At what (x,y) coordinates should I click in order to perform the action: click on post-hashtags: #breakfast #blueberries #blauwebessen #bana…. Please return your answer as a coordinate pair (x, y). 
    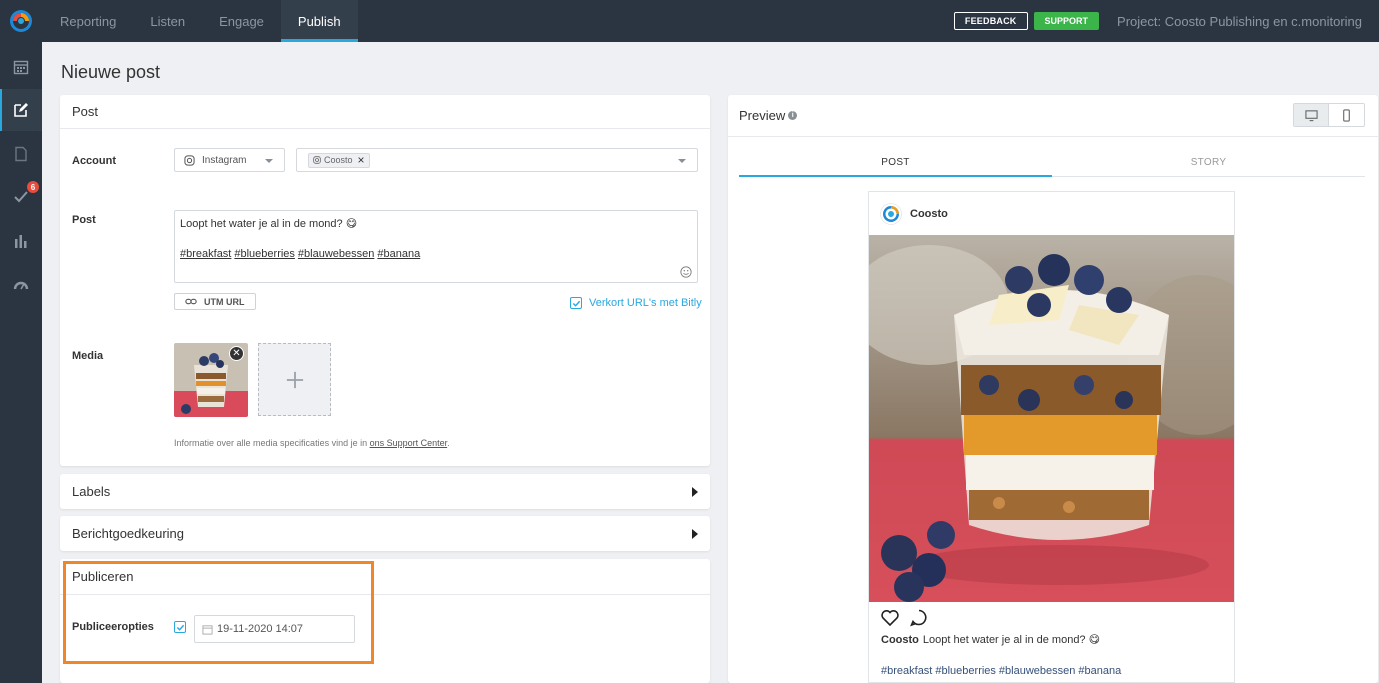
    Looking at the image, I should click on (436, 254).